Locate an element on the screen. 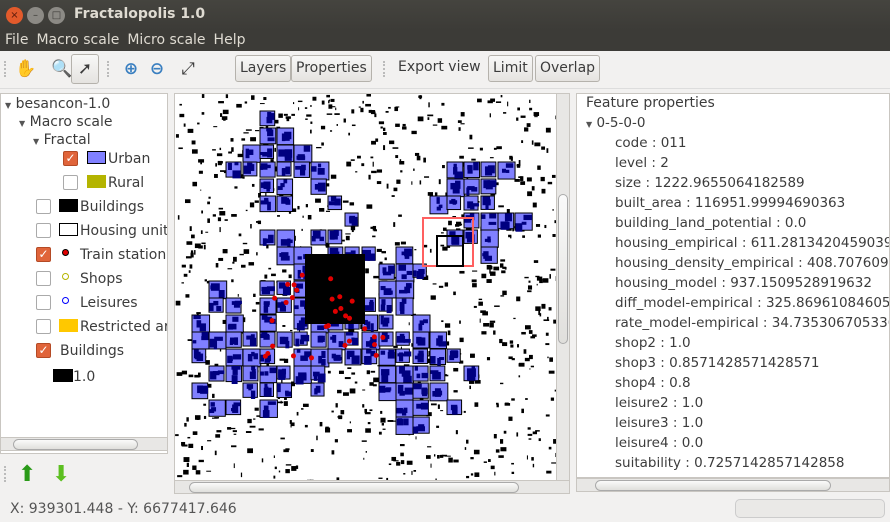 The height and width of the screenshot is (522, 890). property-row: suitability : 0.7257142857142858 is located at coordinates (730, 463).